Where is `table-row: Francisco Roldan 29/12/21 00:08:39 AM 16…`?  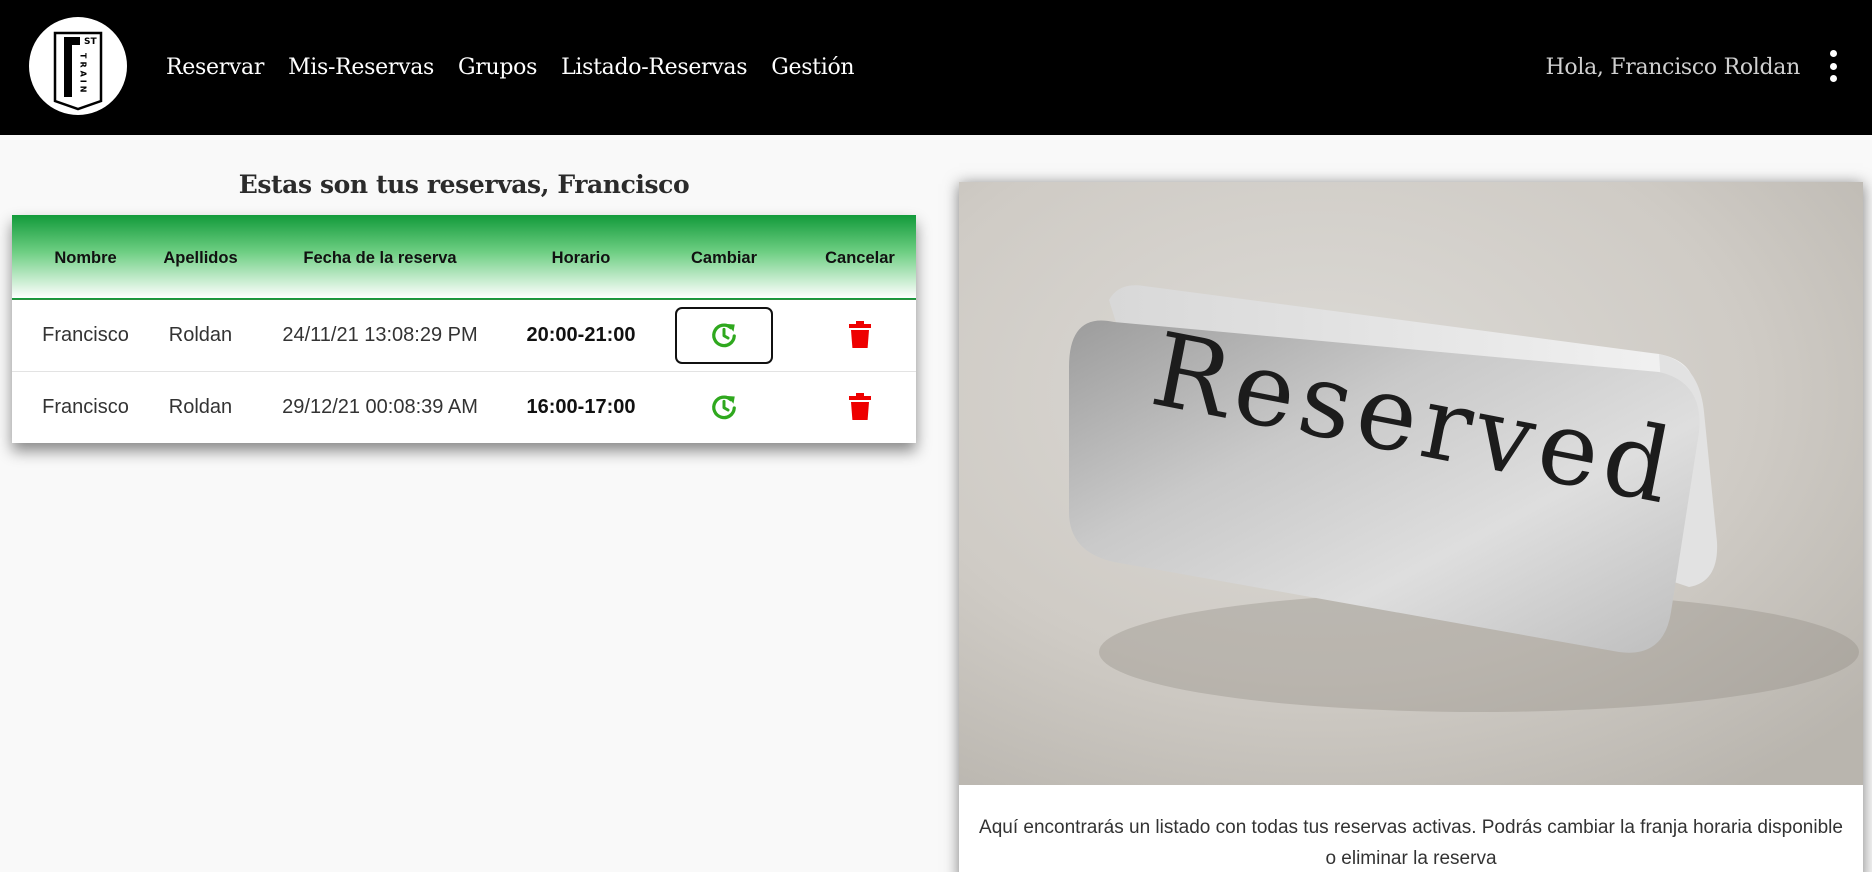
table-row: Francisco Roldan 29/12/21 00:08:39 AM 16… is located at coordinates (464, 407).